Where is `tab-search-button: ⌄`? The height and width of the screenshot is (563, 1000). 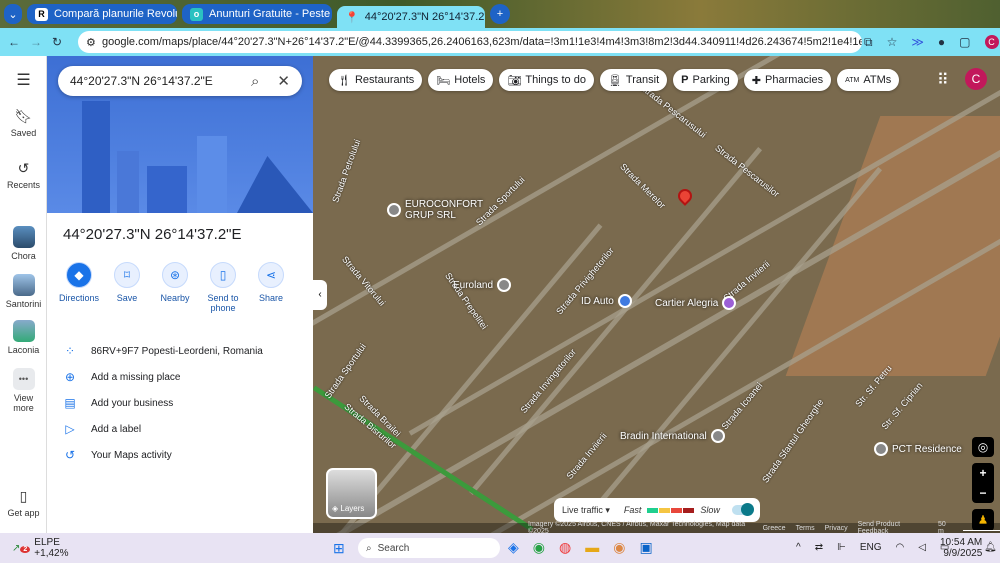
tab-search-button: ⌄ is located at coordinates (13, 14).